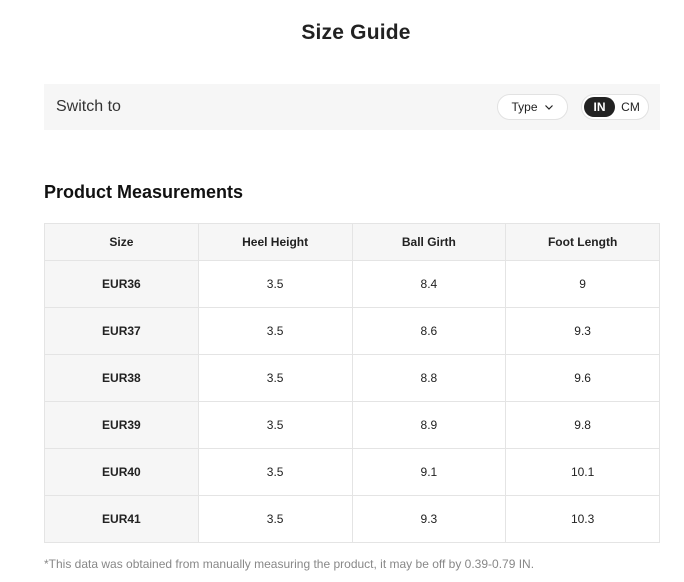 The image size is (684, 582). I want to click on foot-length-cell: 9.6, so click(582, 378).